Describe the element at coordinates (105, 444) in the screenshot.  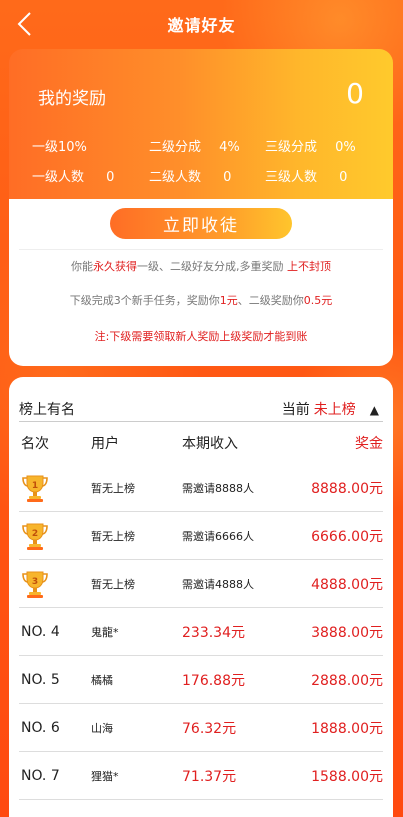
I see `column-user: 用户` at that location.